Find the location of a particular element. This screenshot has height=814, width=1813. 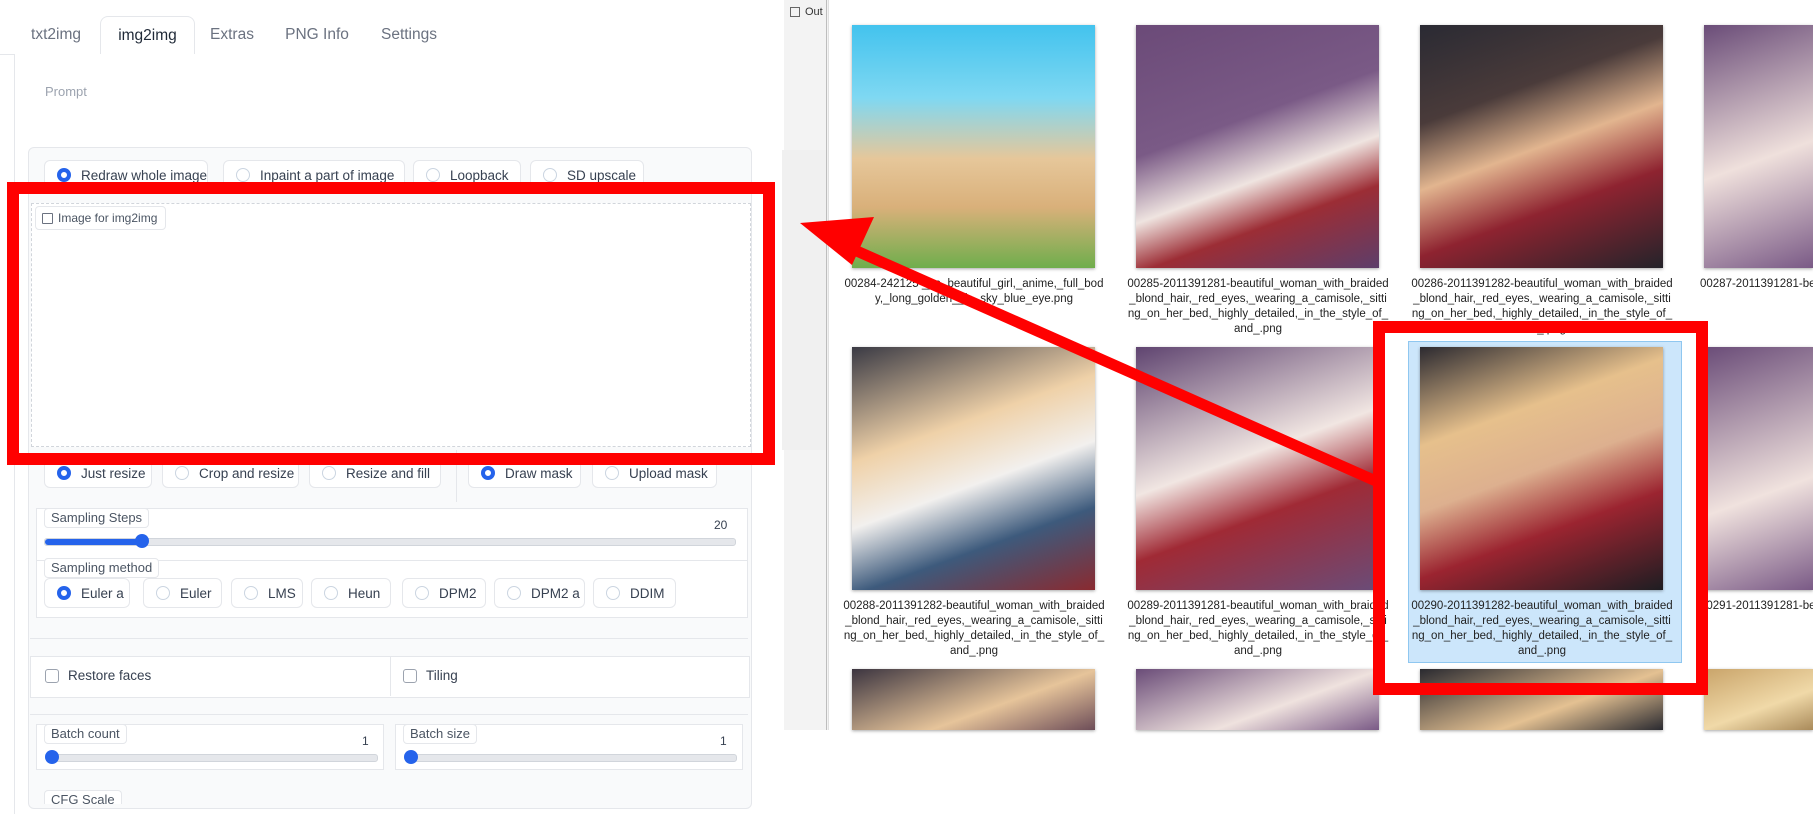

annotation-arrow is located at coordinates (1090, 352).